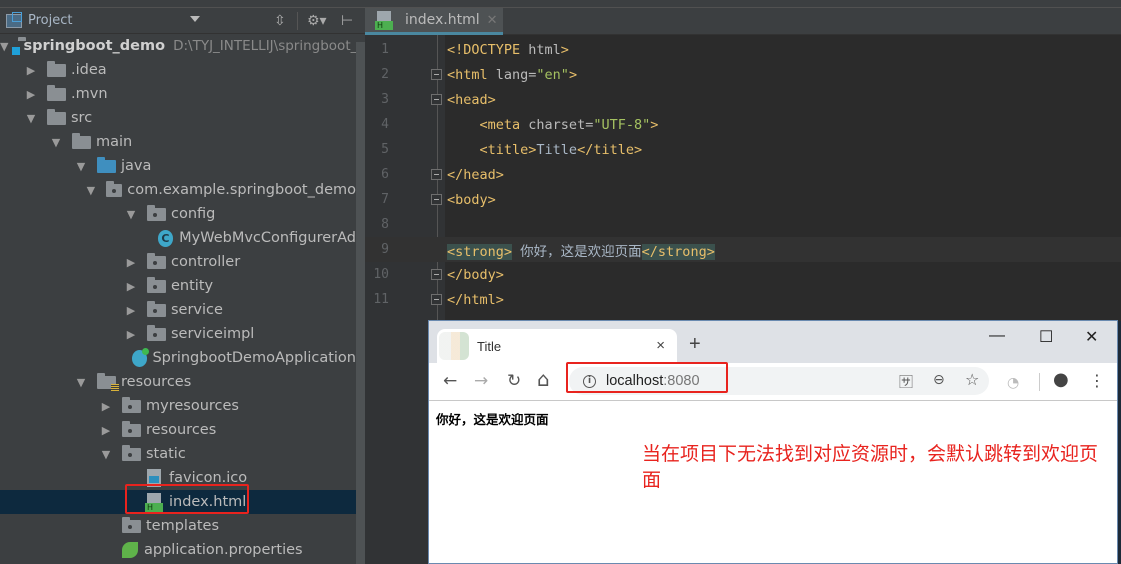  I want to click on close-tab-icon: ×, so click(660, 345).